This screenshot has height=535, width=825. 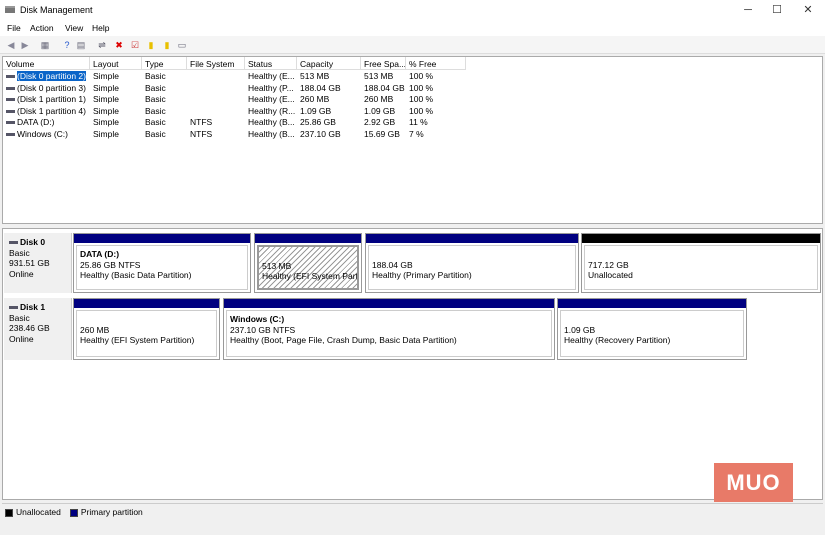 What do you see at coordinates (29, 328) in the screenshot?
I see `disk-size: 238.46 GB` at bounding box center [29, 328].